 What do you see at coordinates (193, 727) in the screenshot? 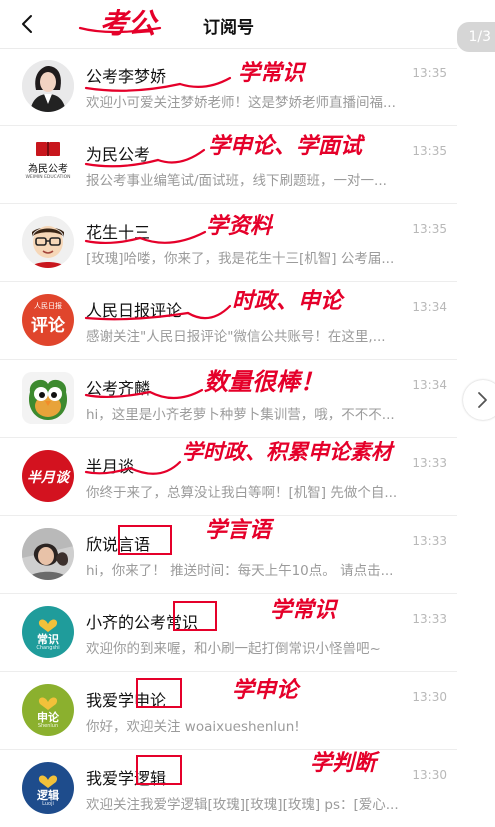
I see `message-preview: 你好，欢迎关注 woaixueshenlun!` at bounding box center [193, 727].